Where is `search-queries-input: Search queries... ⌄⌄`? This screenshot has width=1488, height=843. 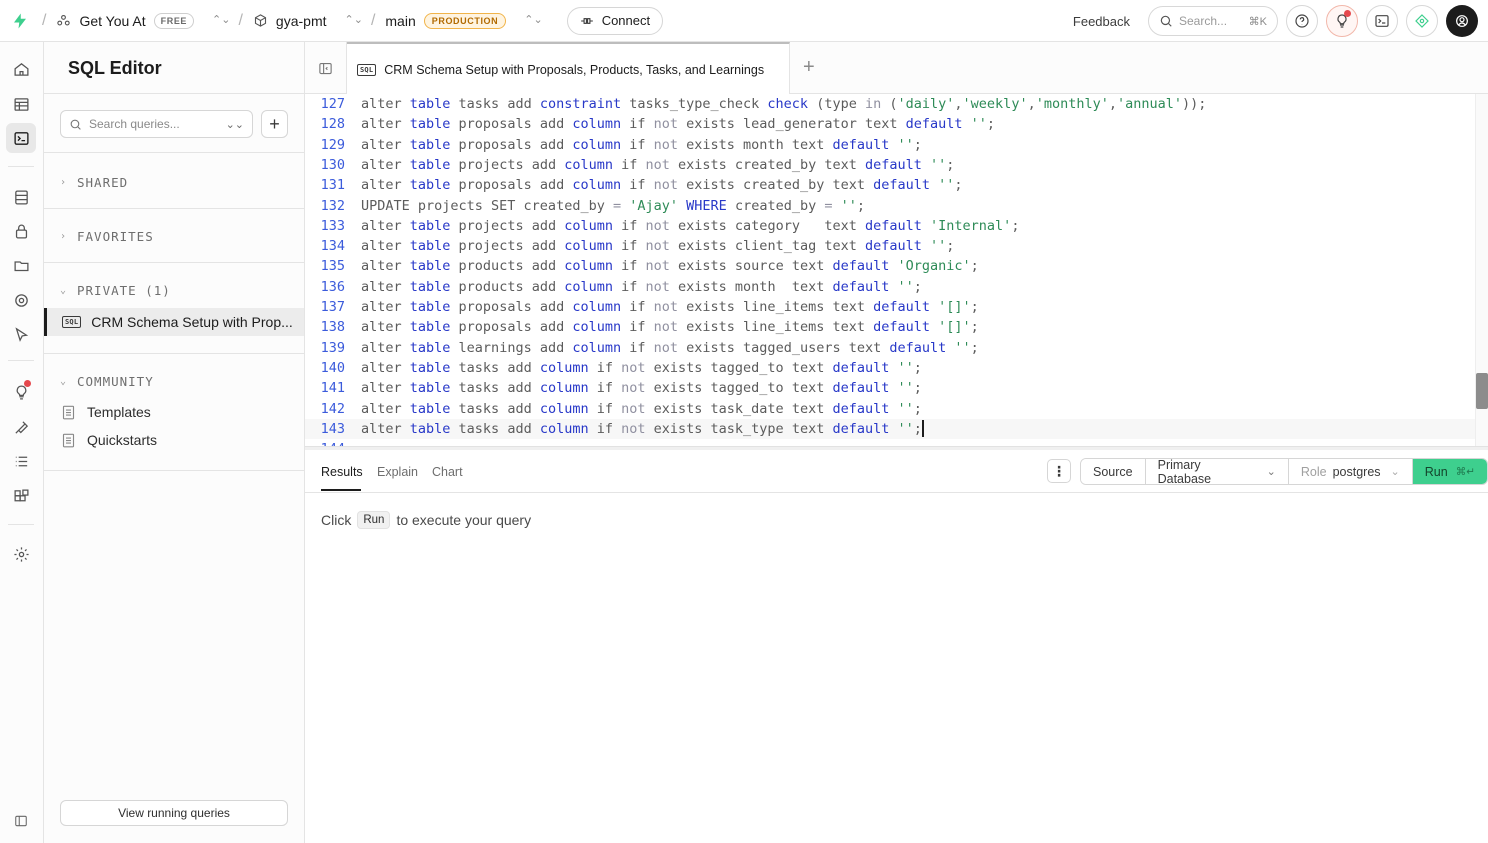 search-queries-input: Search queries... ⌄⌄ is located at coordinates (156, 124).